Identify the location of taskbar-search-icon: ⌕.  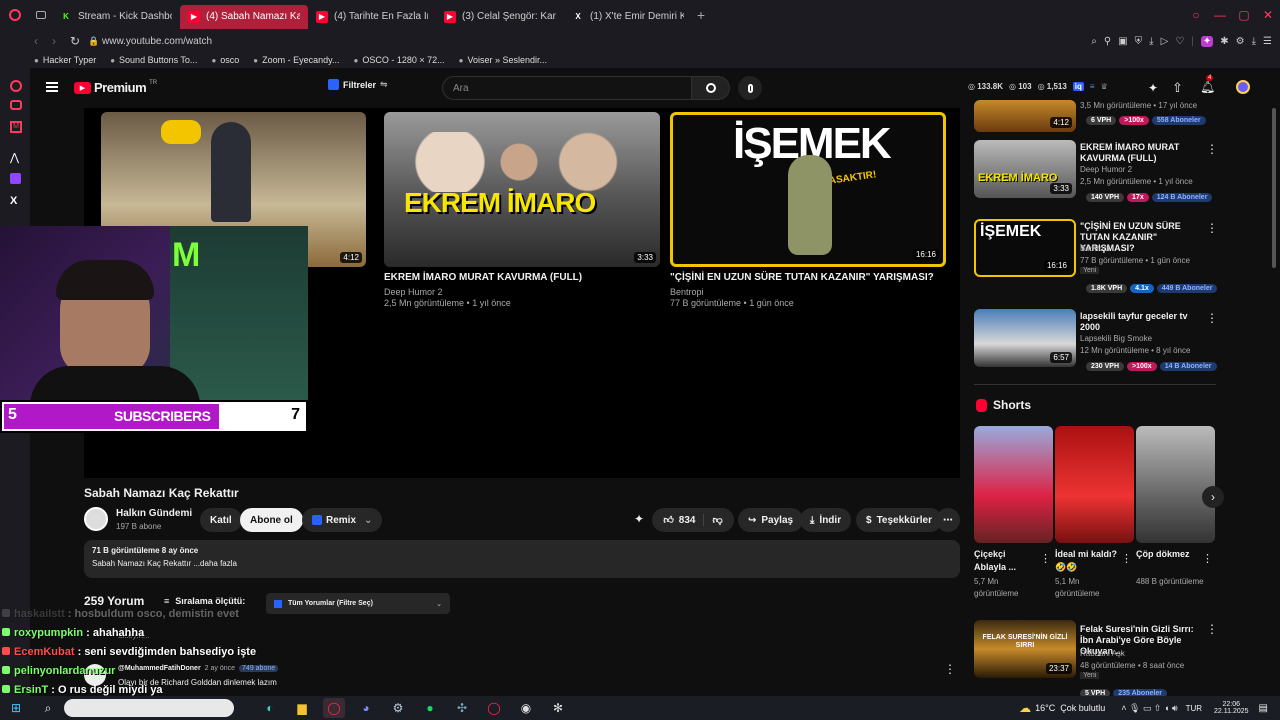
(48, 708).